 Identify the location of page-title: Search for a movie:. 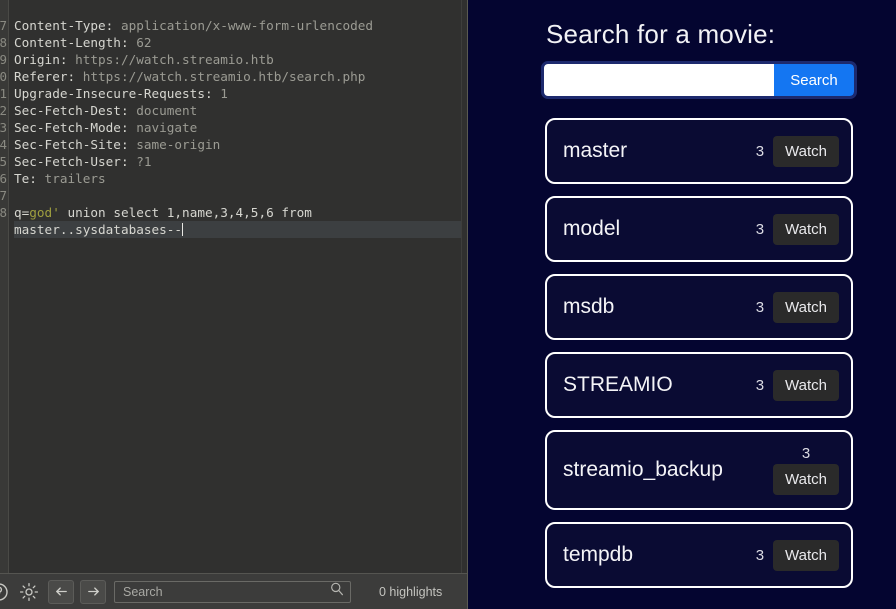
(661, 34).